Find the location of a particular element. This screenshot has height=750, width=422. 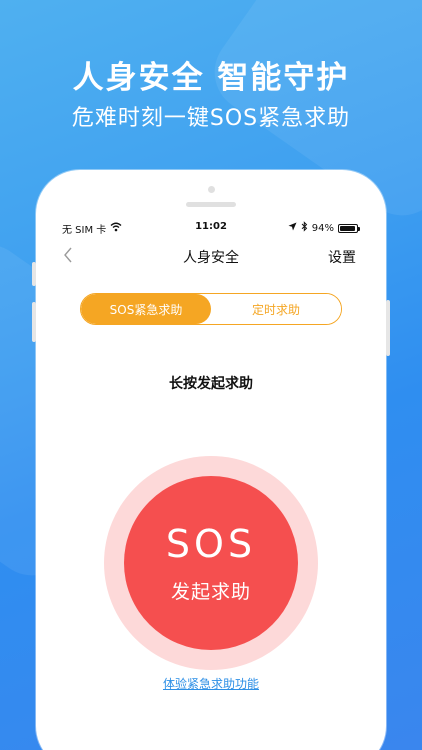

phone-camera is located at coordinates (211, 189).